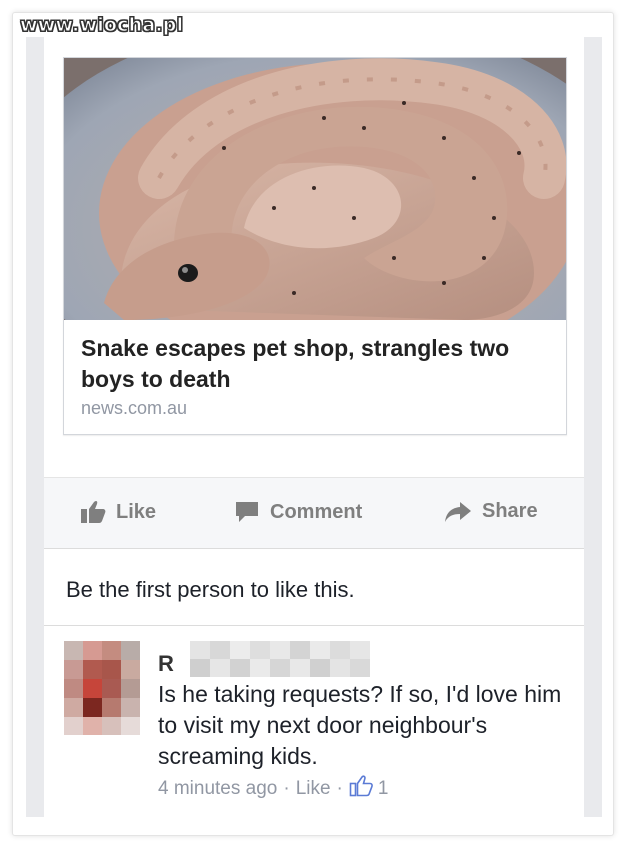 The height and width of the screenshot is (851, 630). Describe the element at coordinates (383, 788) in the screenshot. I see `like-count: 1` at that location.